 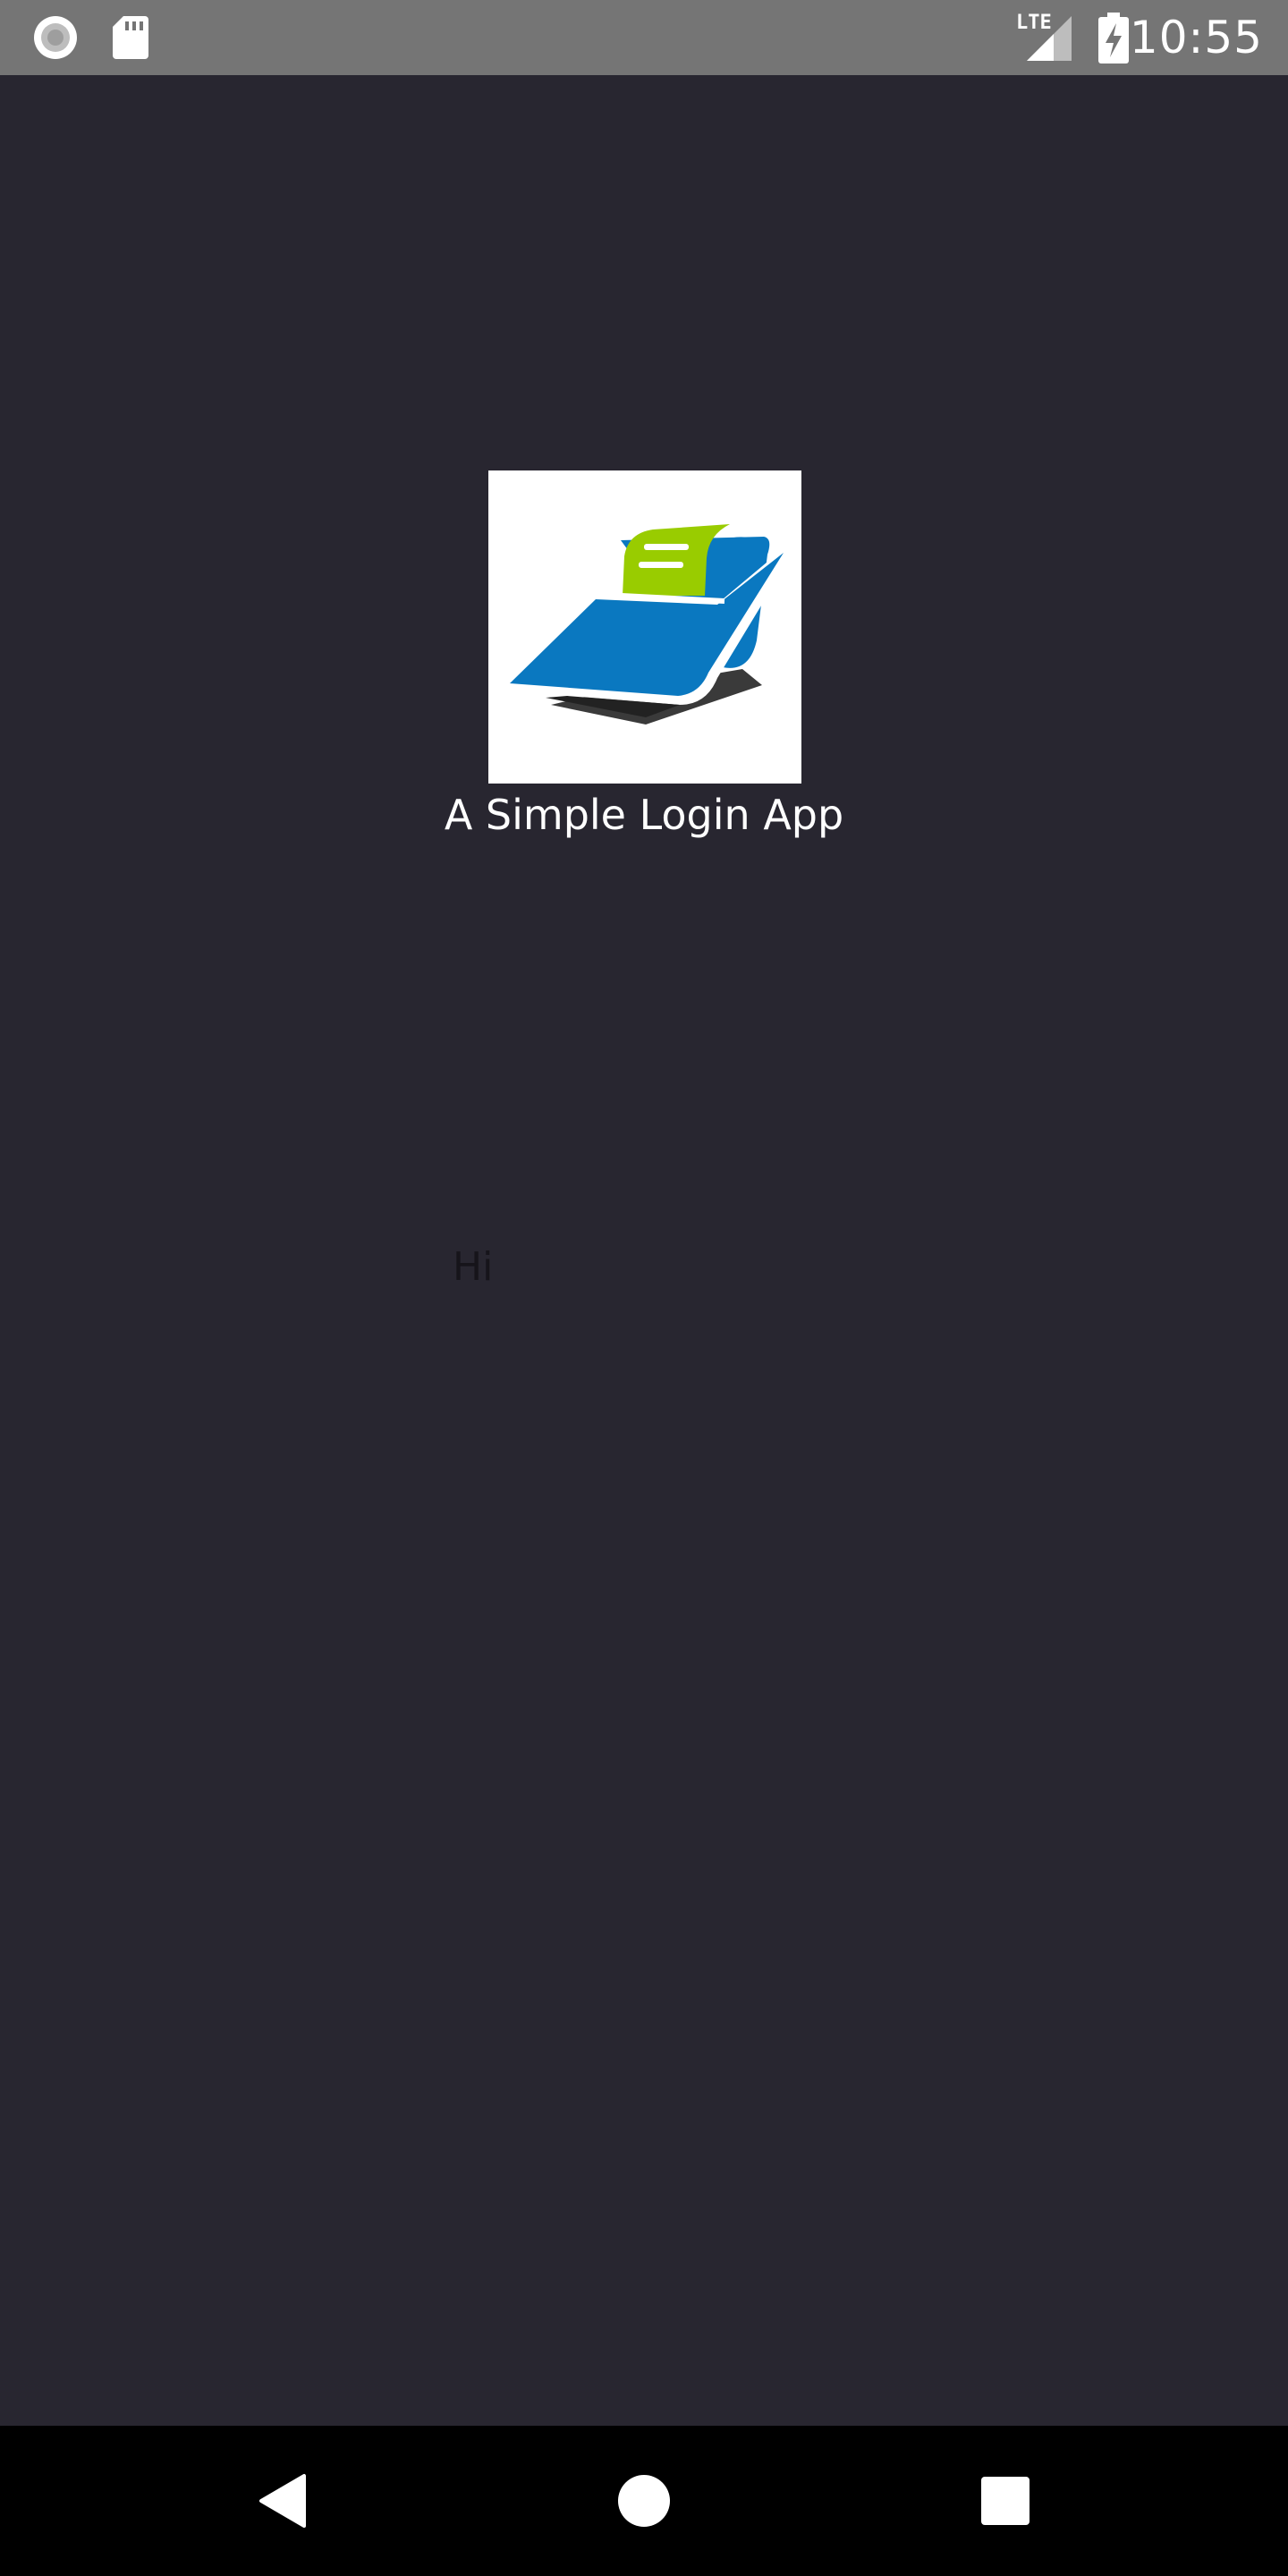 I want to click on sd-card-icon, so click(x=130, y=37).